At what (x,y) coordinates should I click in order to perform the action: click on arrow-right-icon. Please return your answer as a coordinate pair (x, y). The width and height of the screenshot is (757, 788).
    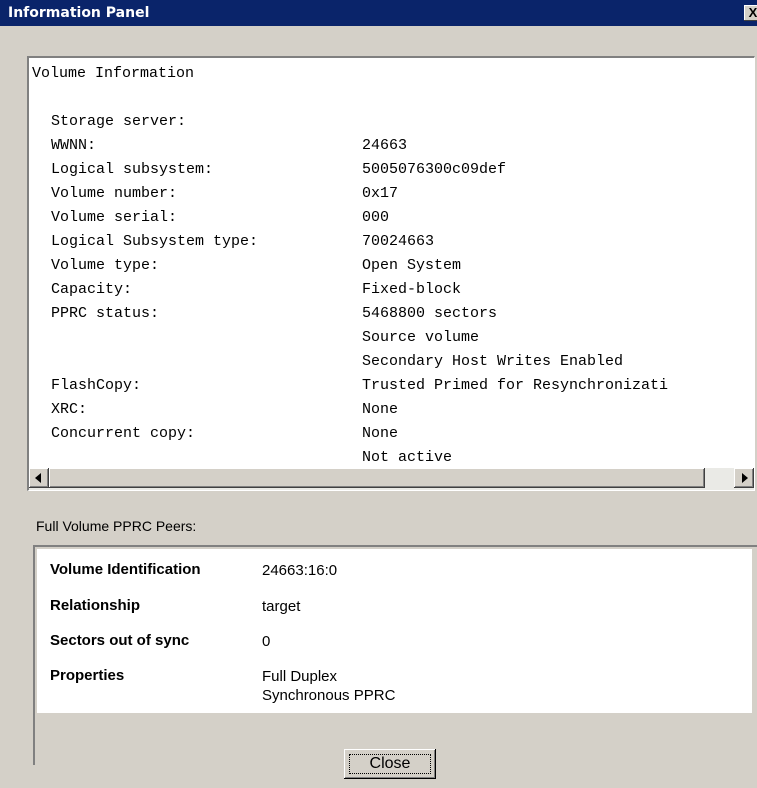
    Looking at the image, I should click on (745, 478).